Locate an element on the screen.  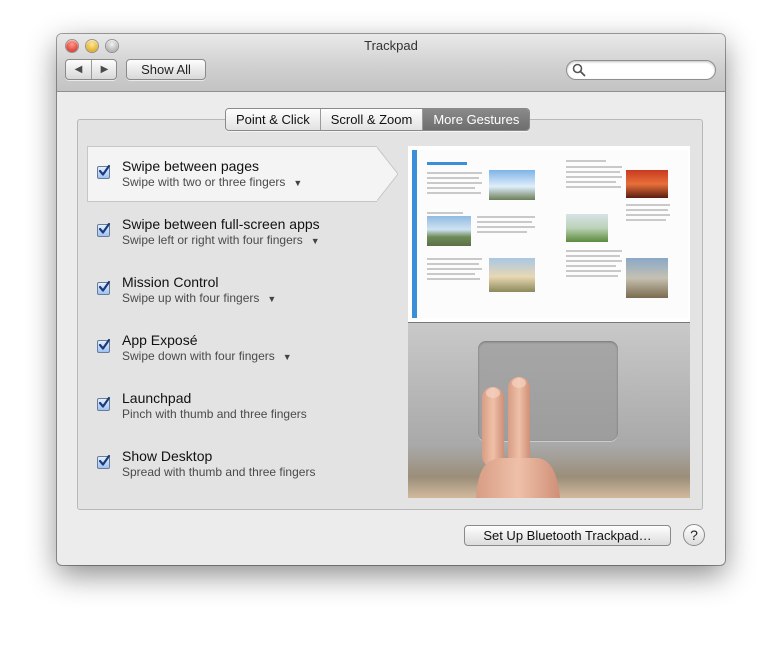
two-fingers-image is located at coordinates (518, 437).